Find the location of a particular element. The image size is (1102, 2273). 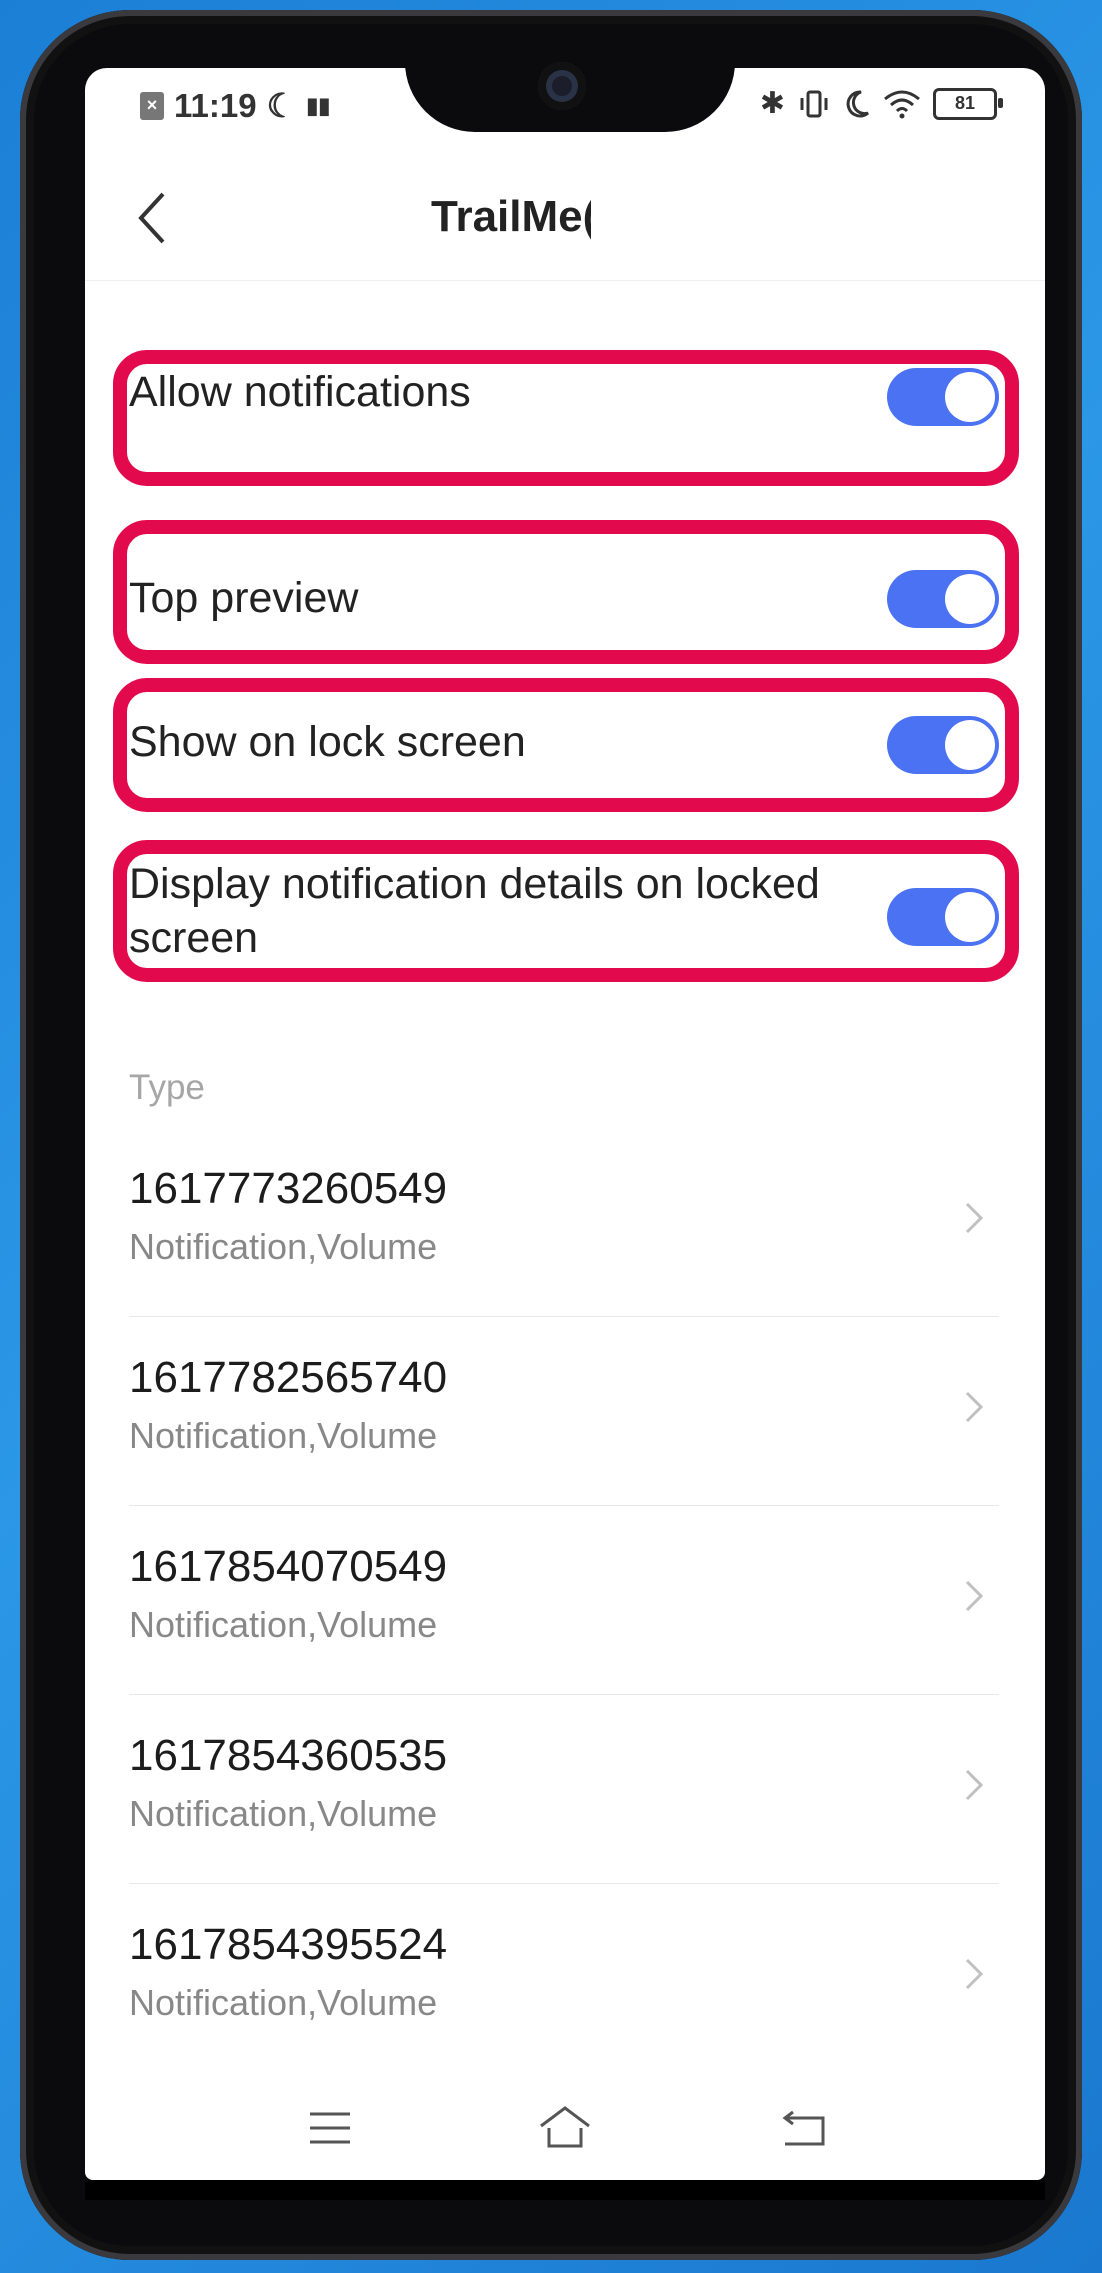

show-on-lock-screen-row: Show on lock screen is located at coordinates (564, 748).